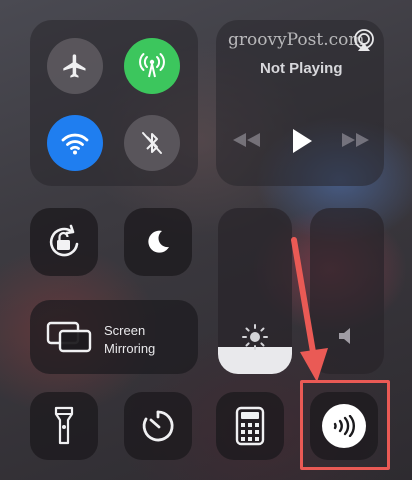 This screenshot has height=480, width=412. What do you see at coordinates (302, 141) in the screenshot?
I see `play-icon` at bounding box center [302, 141].